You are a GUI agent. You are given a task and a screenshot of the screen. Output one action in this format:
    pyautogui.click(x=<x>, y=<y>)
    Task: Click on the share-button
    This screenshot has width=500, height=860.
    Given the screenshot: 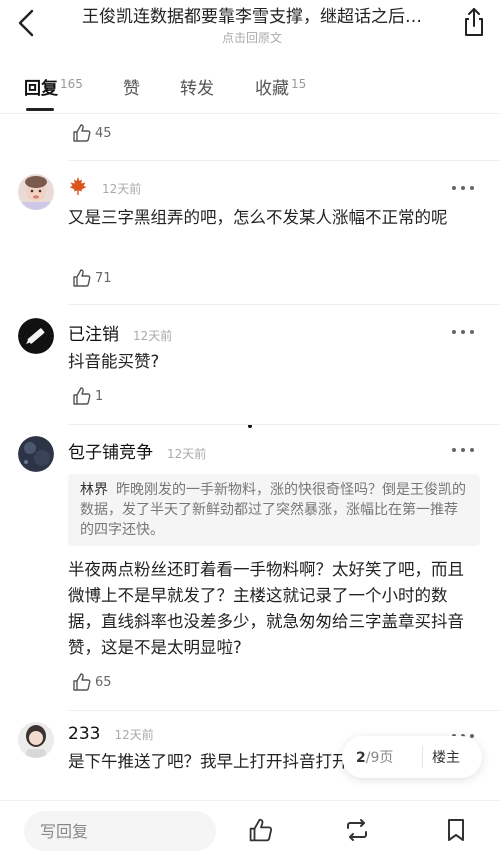 What is the action you would take?
    pyautogui.click(x=474, y=22)
    